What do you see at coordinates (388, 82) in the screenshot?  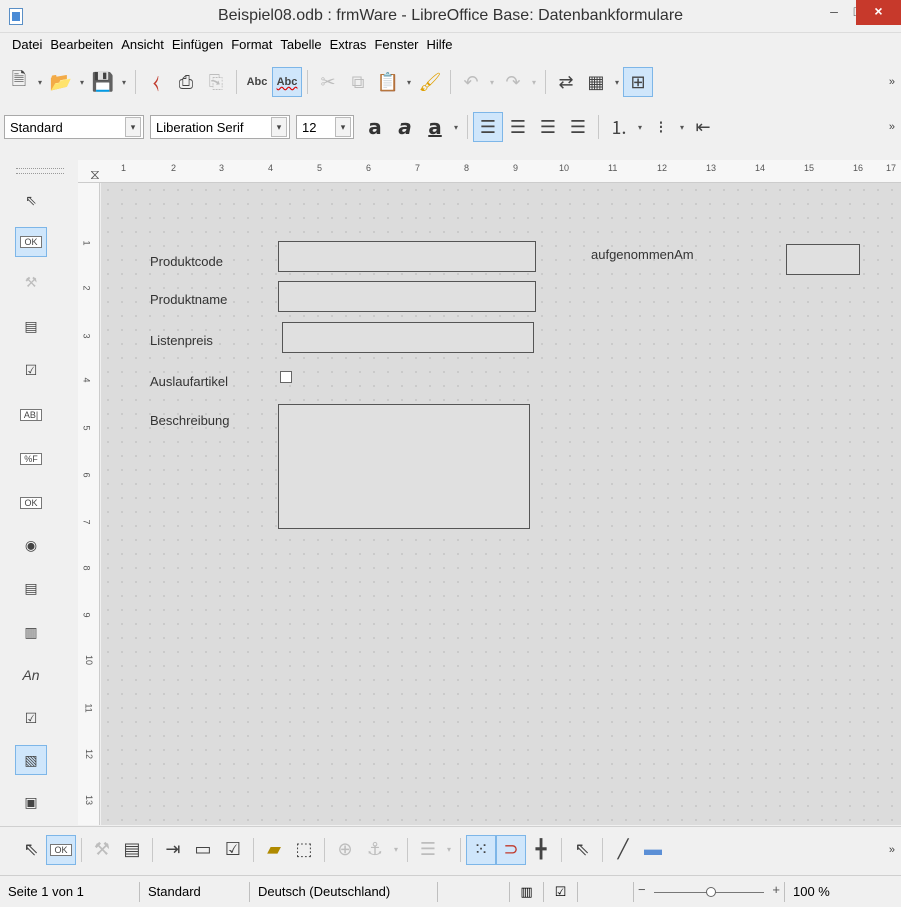 I see `paste-icon: 📋` at bounding box center [388, 82].